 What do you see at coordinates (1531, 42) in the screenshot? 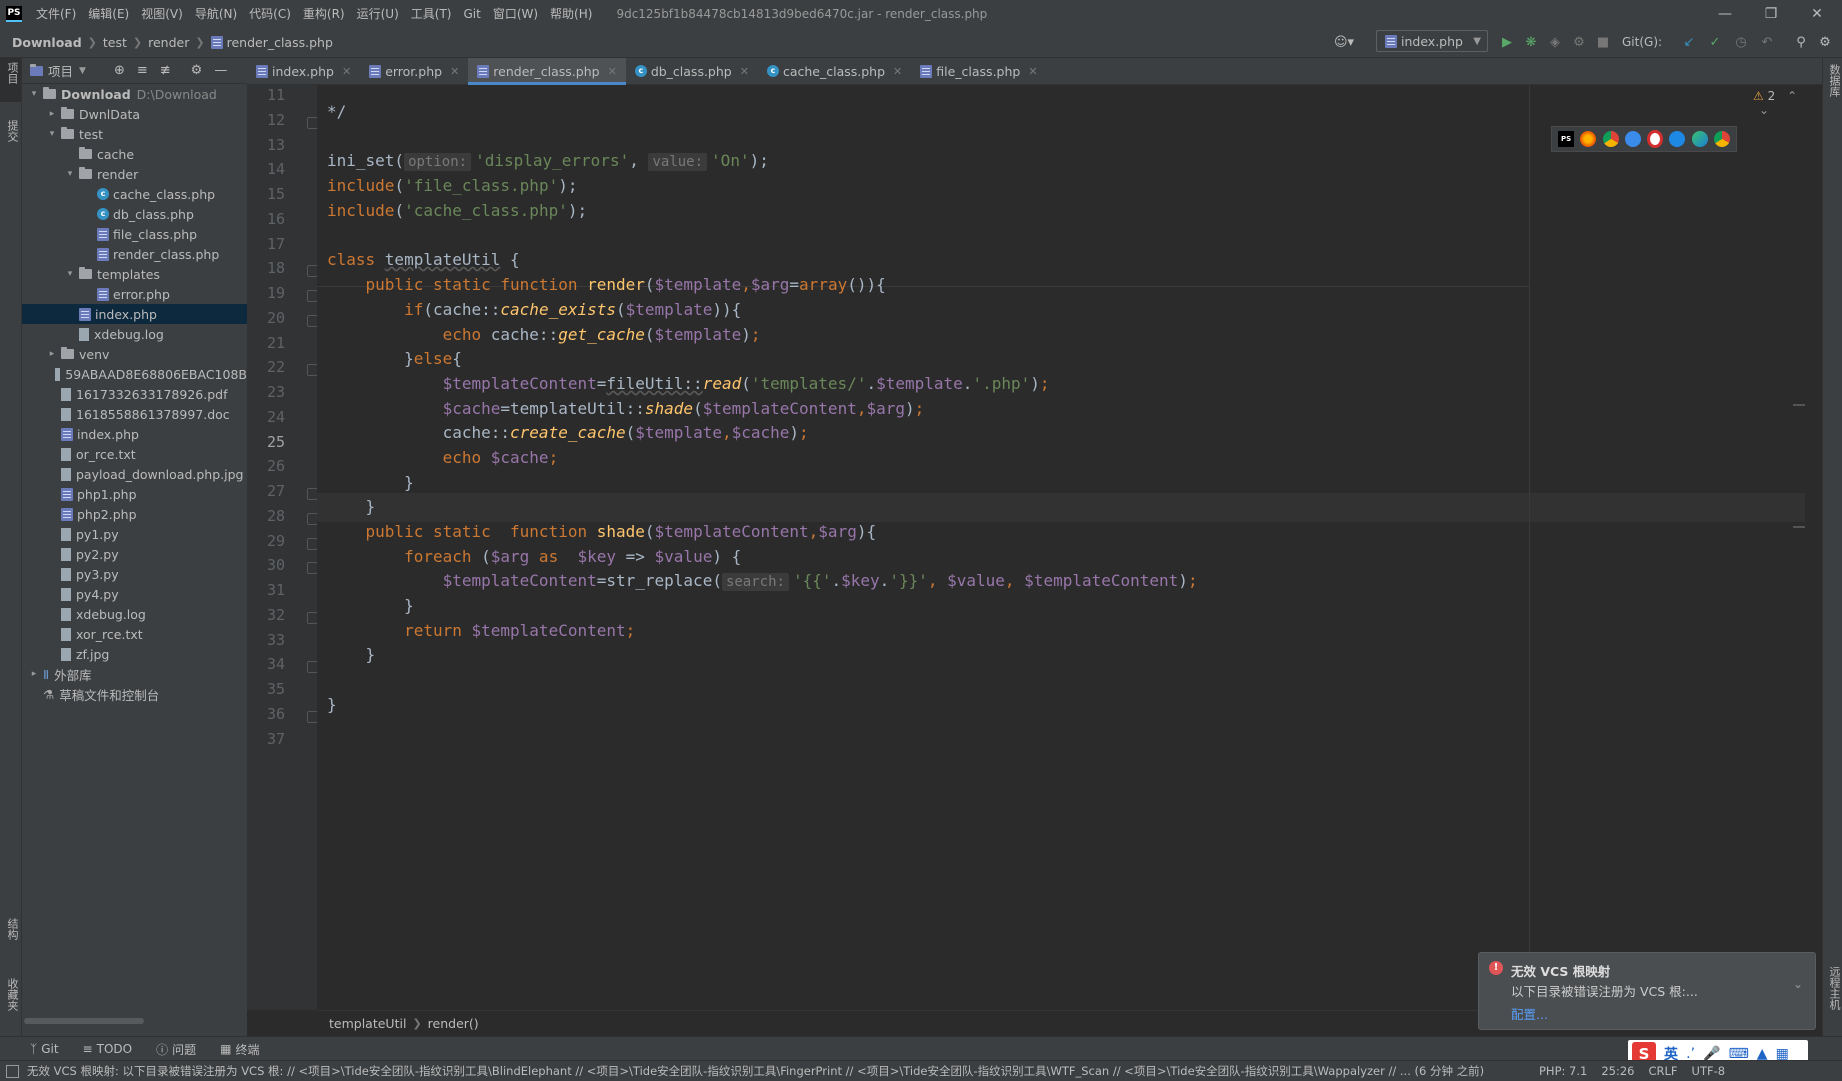
I see `debug-icon: ❋` at bounding box center [1531, 42].